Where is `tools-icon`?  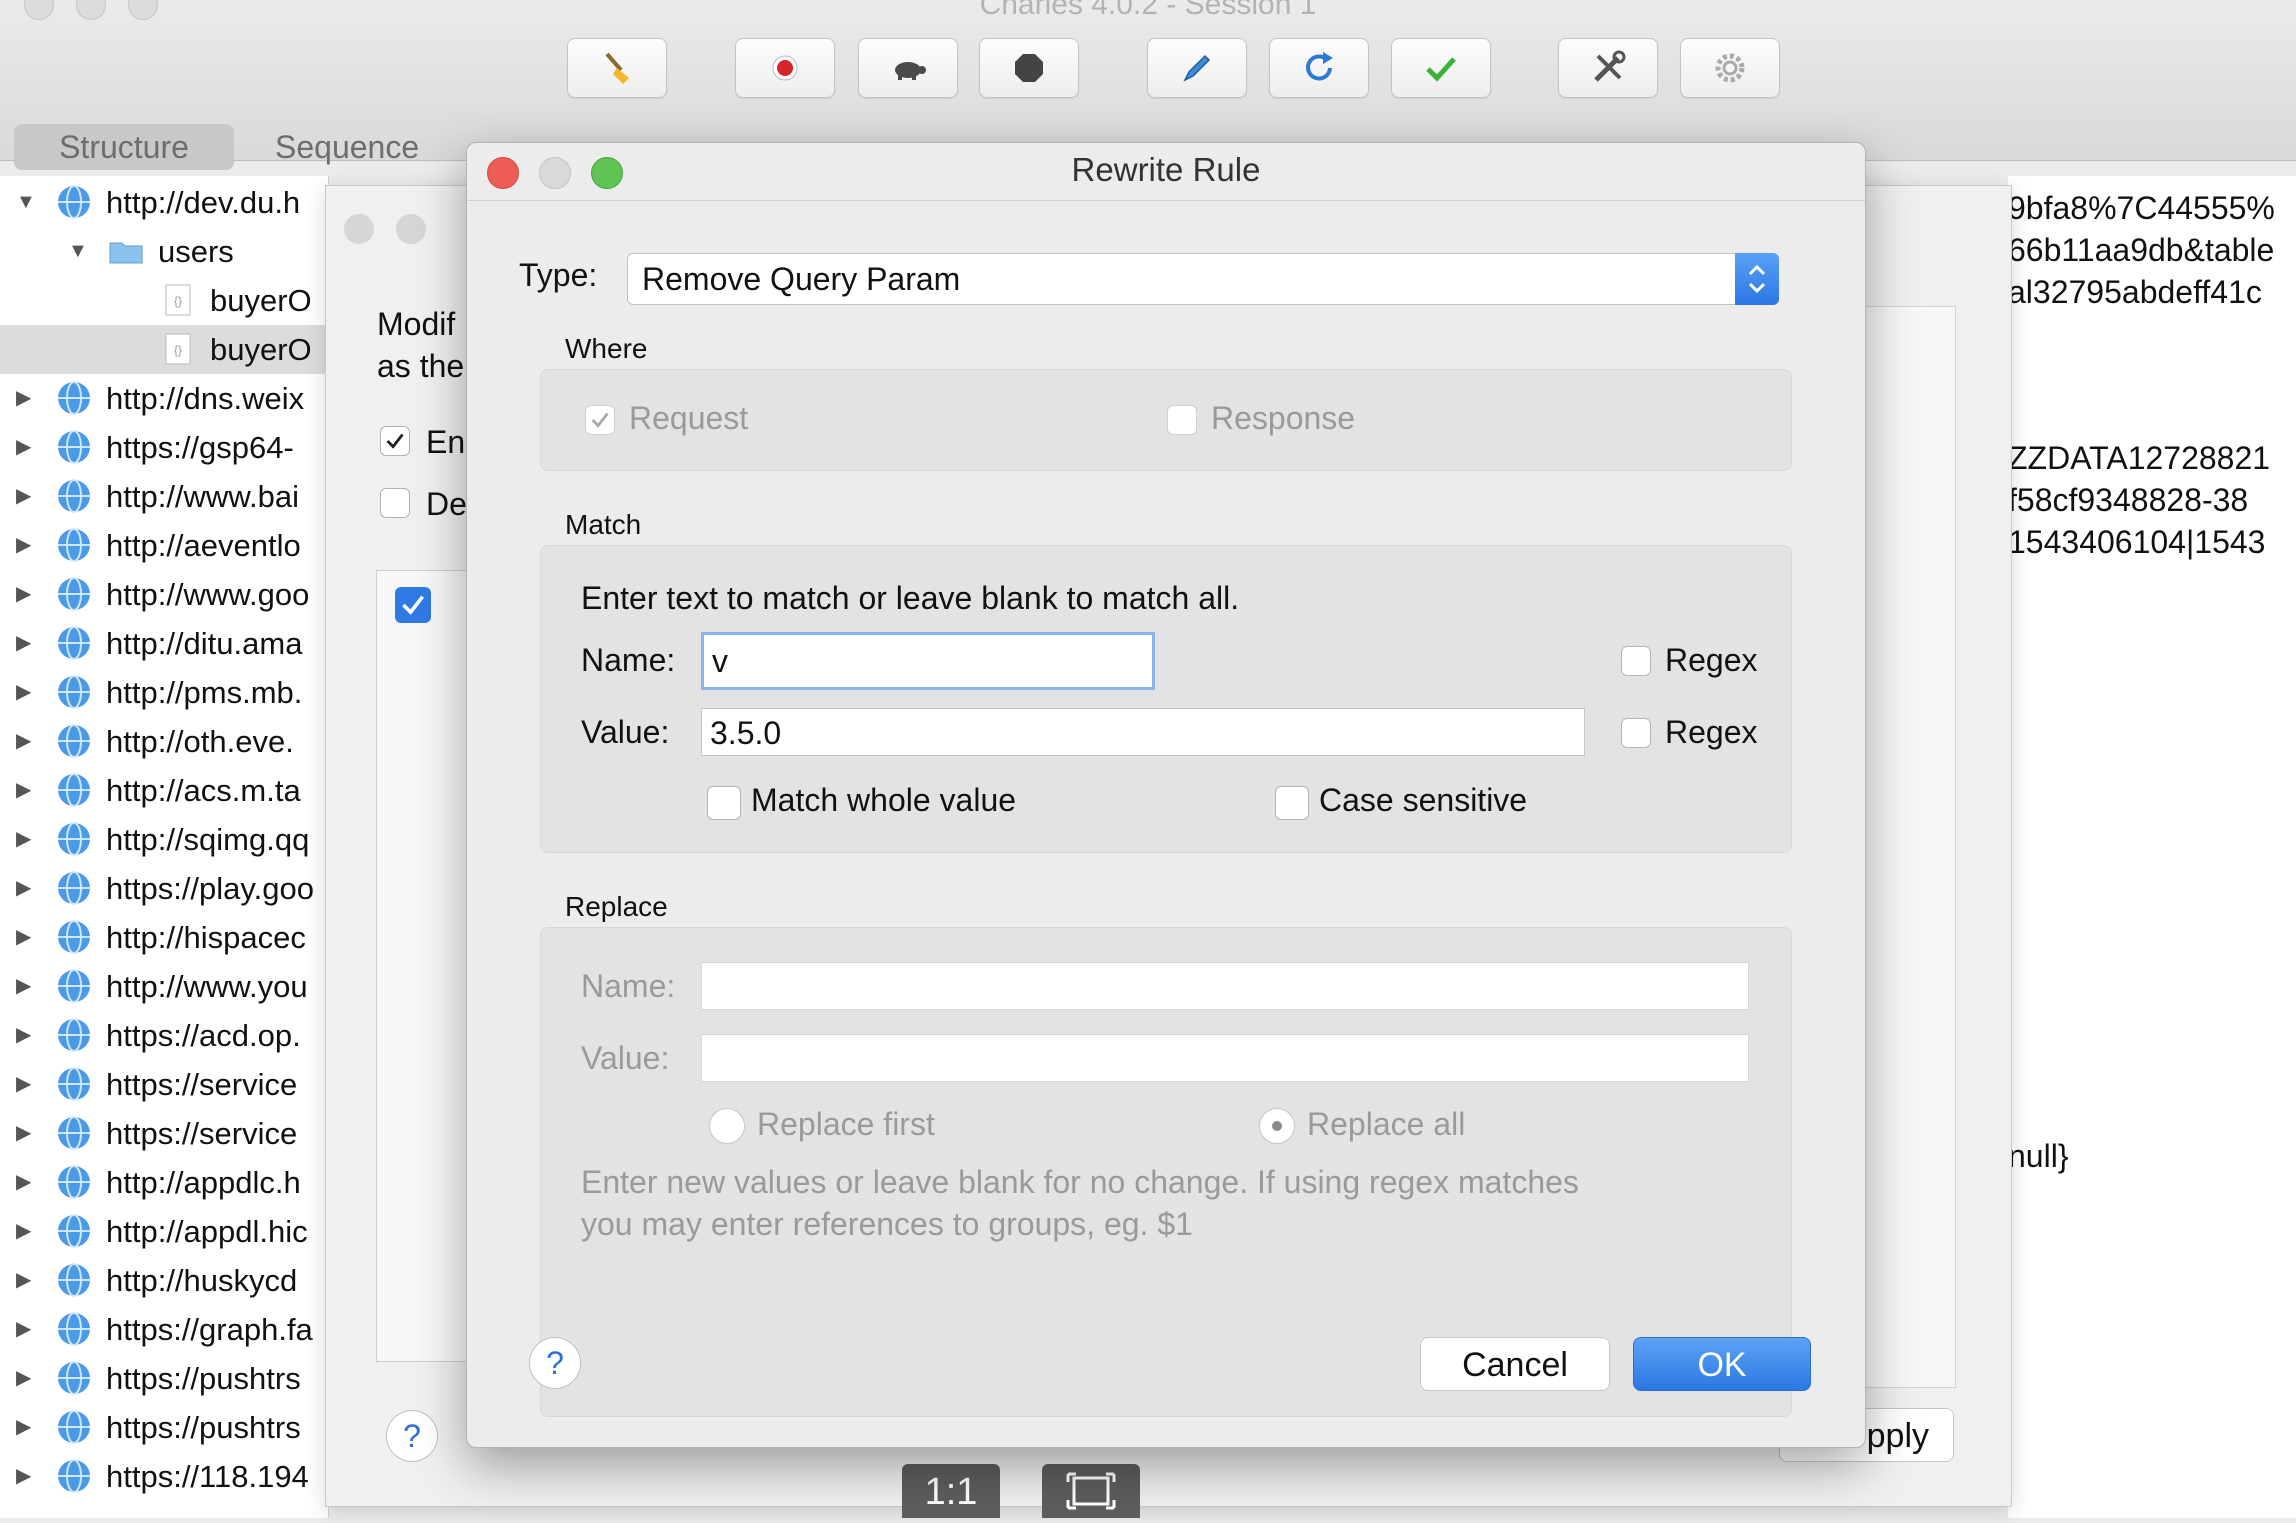
tools-icon is located at coordinates (1610, 66).